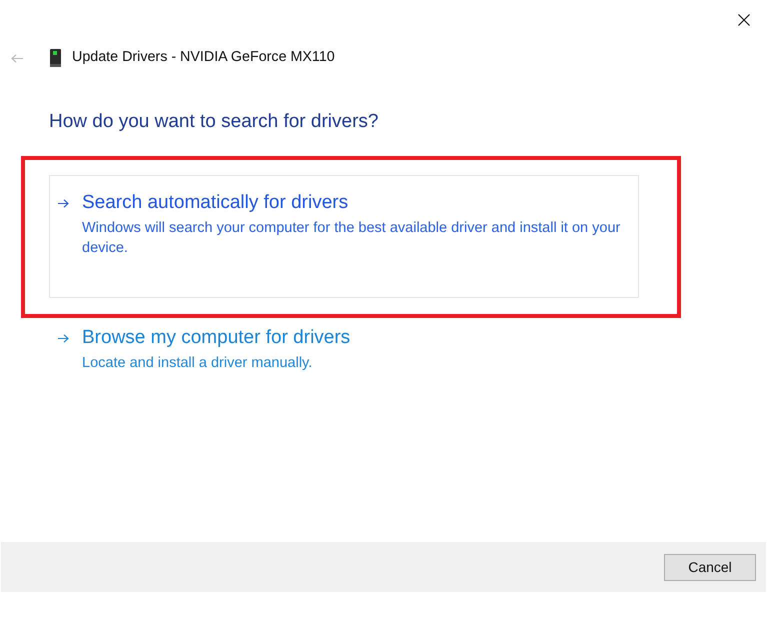  I want to click on close-icon, so click(744, 20).